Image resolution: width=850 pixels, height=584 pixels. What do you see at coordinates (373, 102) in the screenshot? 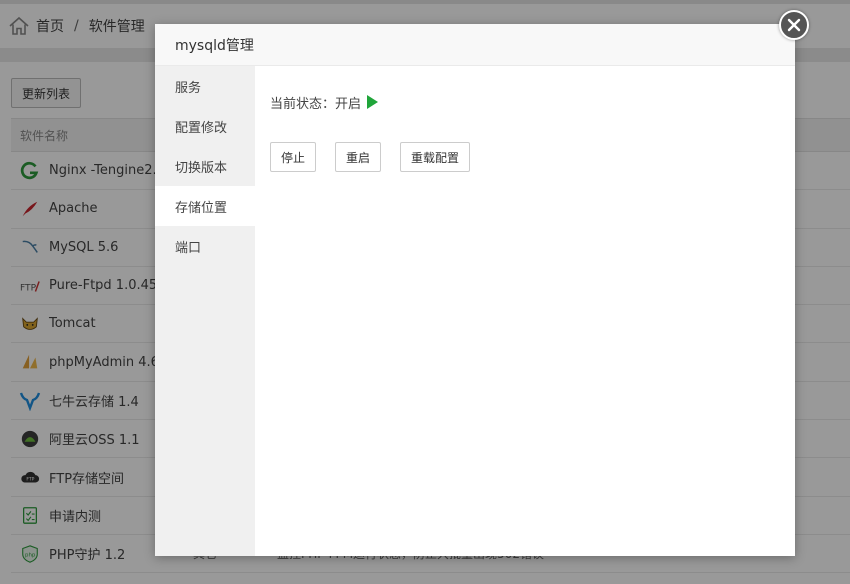
I see `play-icon` at bounding box center [373, 102].